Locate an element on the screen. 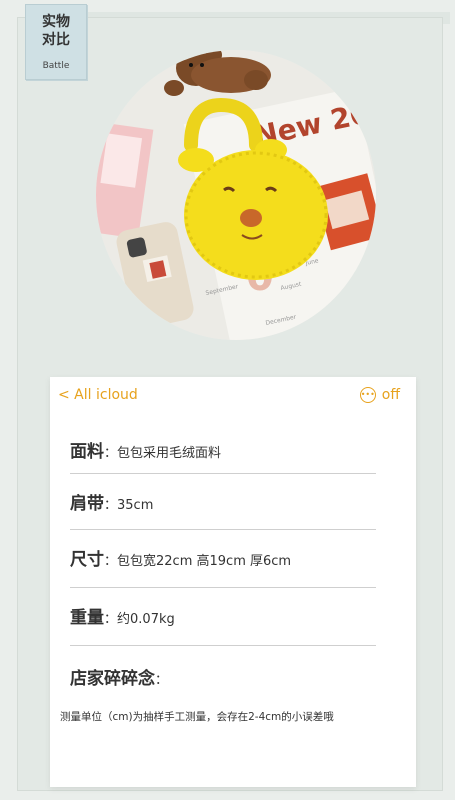  more-options-icon: ••• is located at coordinates (367, 395).